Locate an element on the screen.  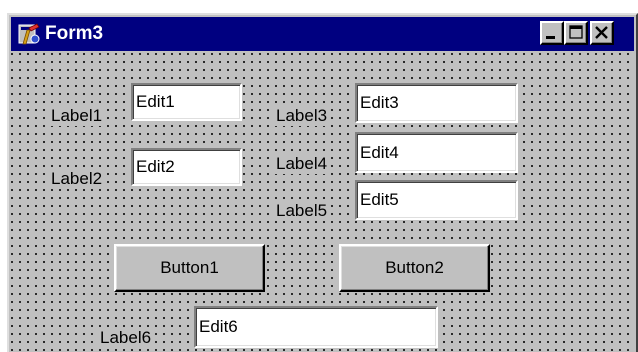
label5: Label5 is located at coordinates (302, 211).